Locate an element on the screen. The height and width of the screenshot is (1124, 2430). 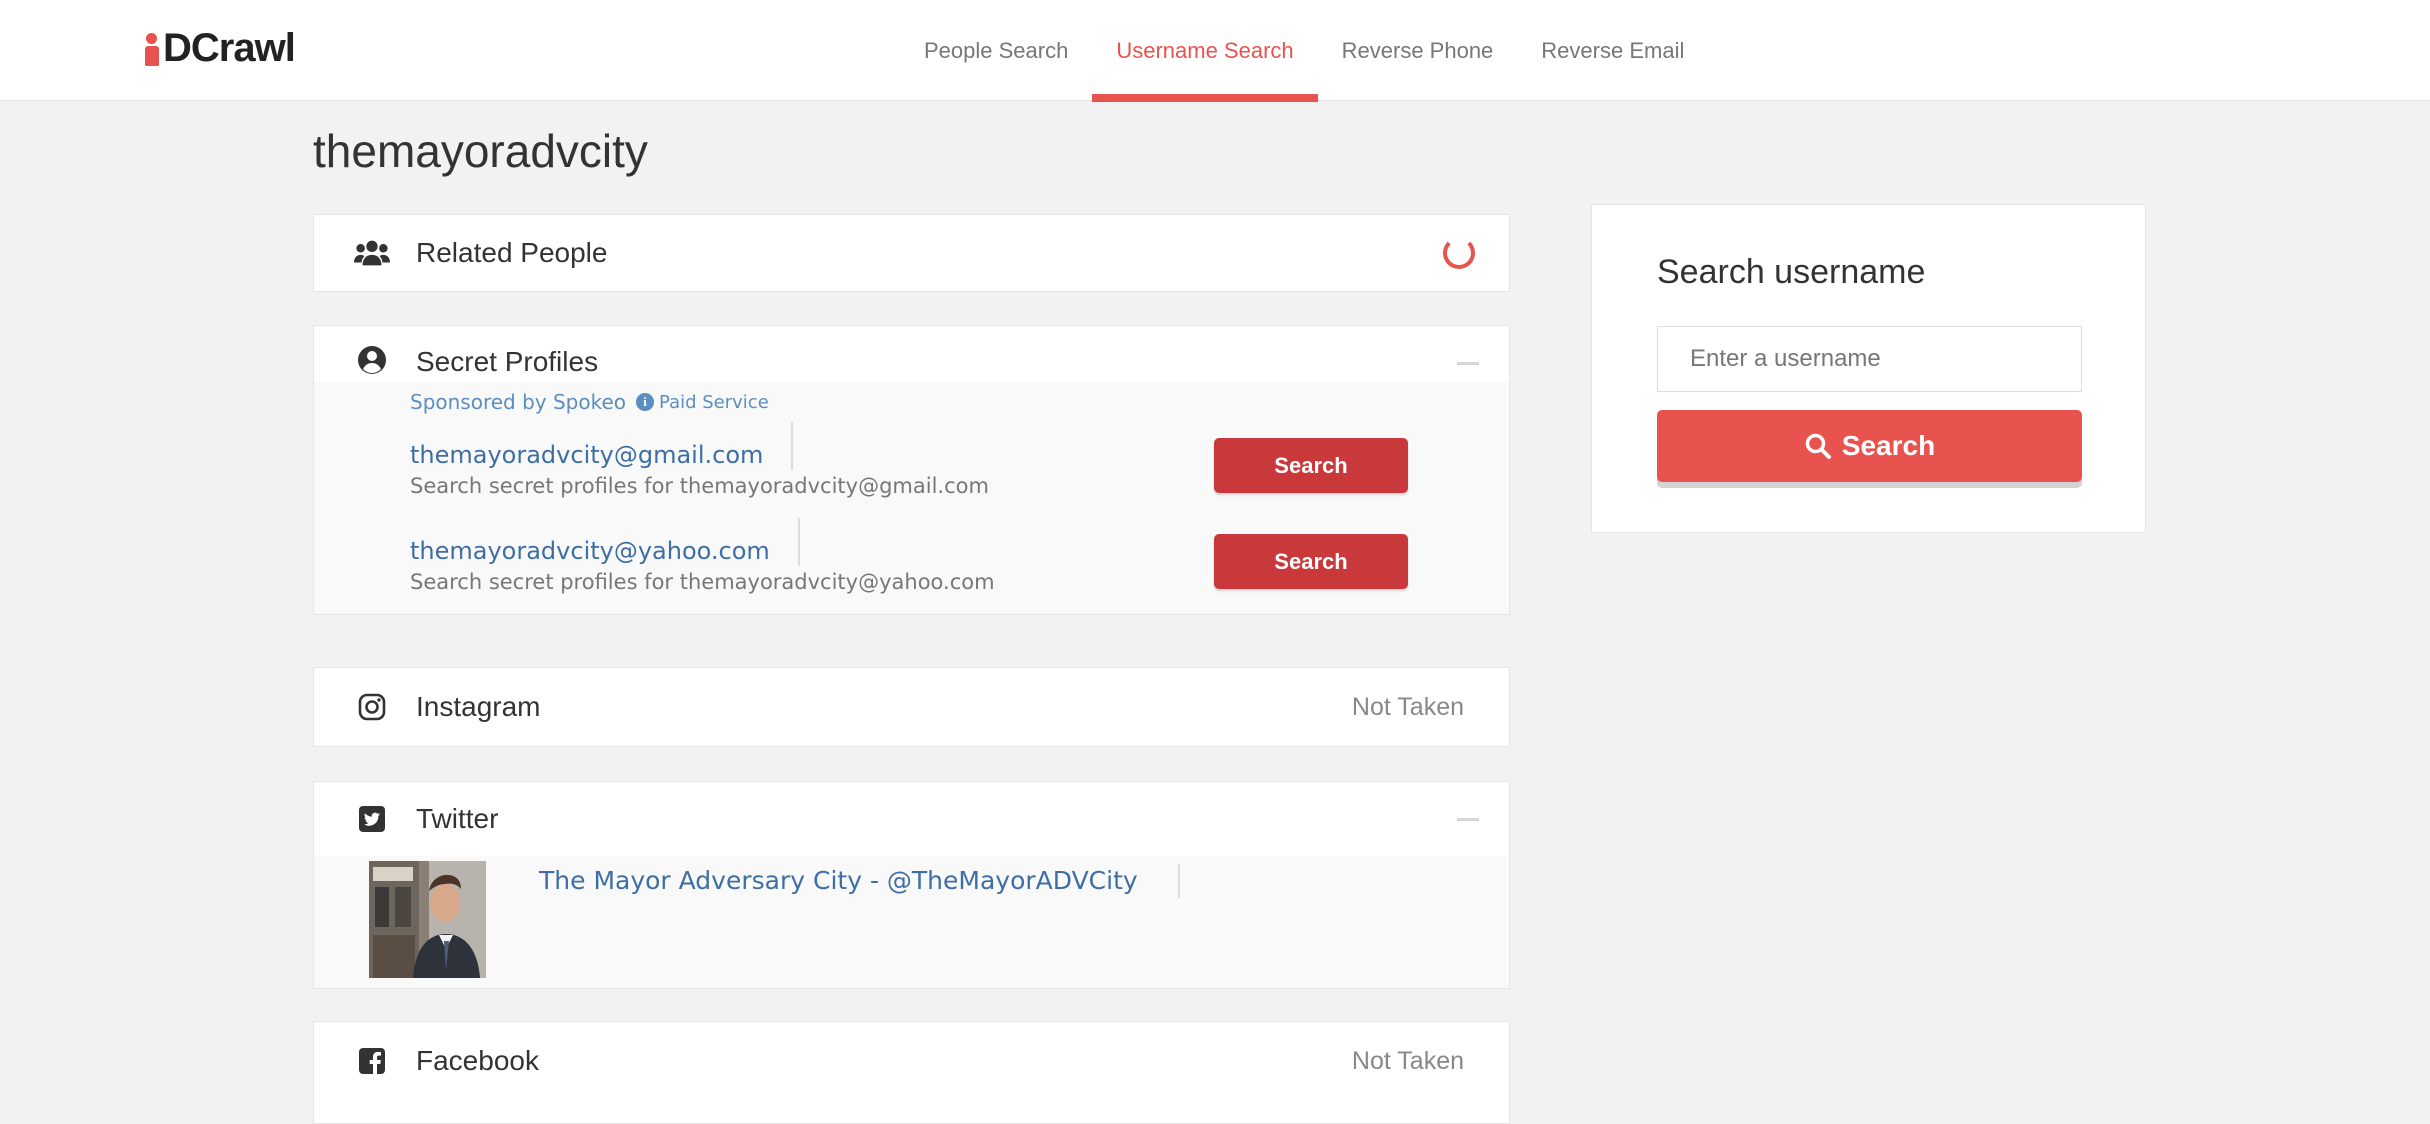
twitter-header: Twitter is located at coordinates (911, 819).